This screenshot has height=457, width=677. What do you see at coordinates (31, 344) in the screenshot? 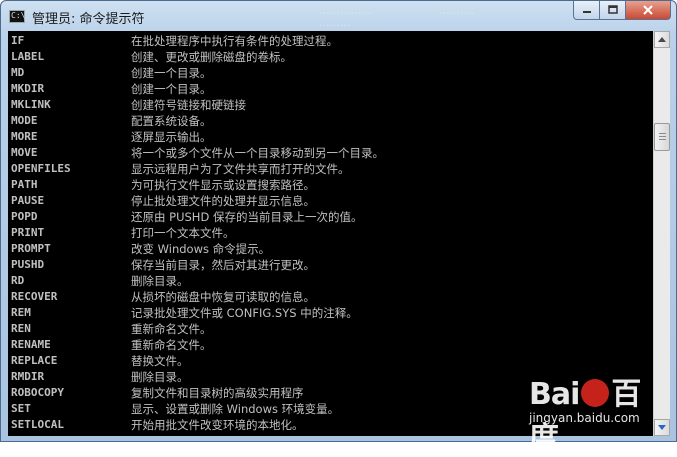
I see `command-name: RENAME` at bounding box center [31, 344].